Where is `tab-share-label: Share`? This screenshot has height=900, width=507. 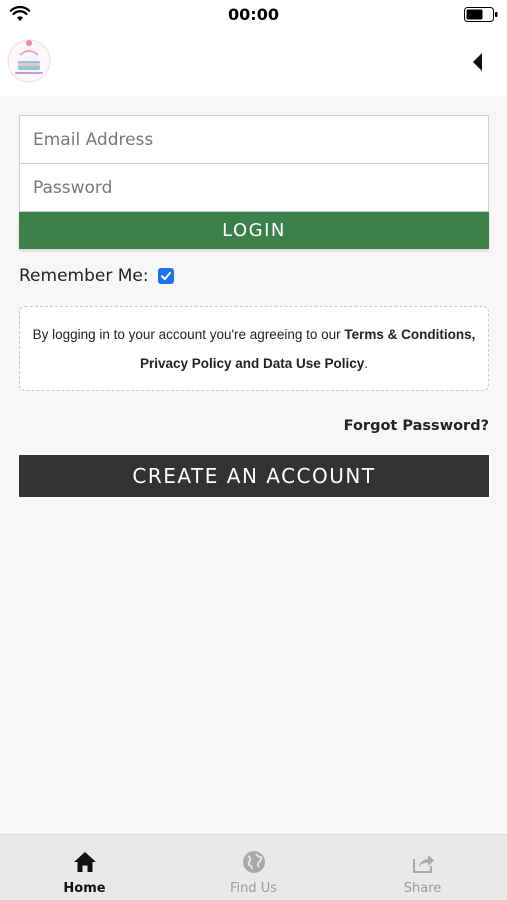
tab-share-label: Share is located at coordinates (422, 888).